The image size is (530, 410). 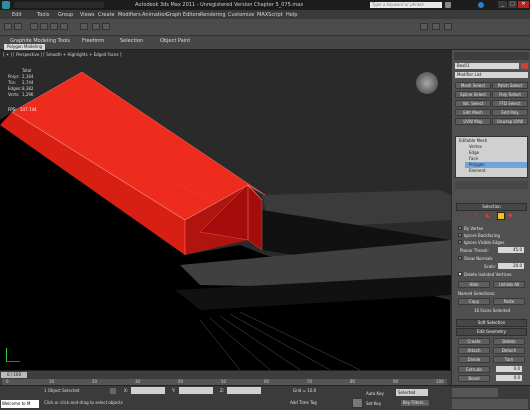 What do you see at coordinates (357, 403) in the screenshot?
I see `set-key-icon` at bounding box center [357, 403].